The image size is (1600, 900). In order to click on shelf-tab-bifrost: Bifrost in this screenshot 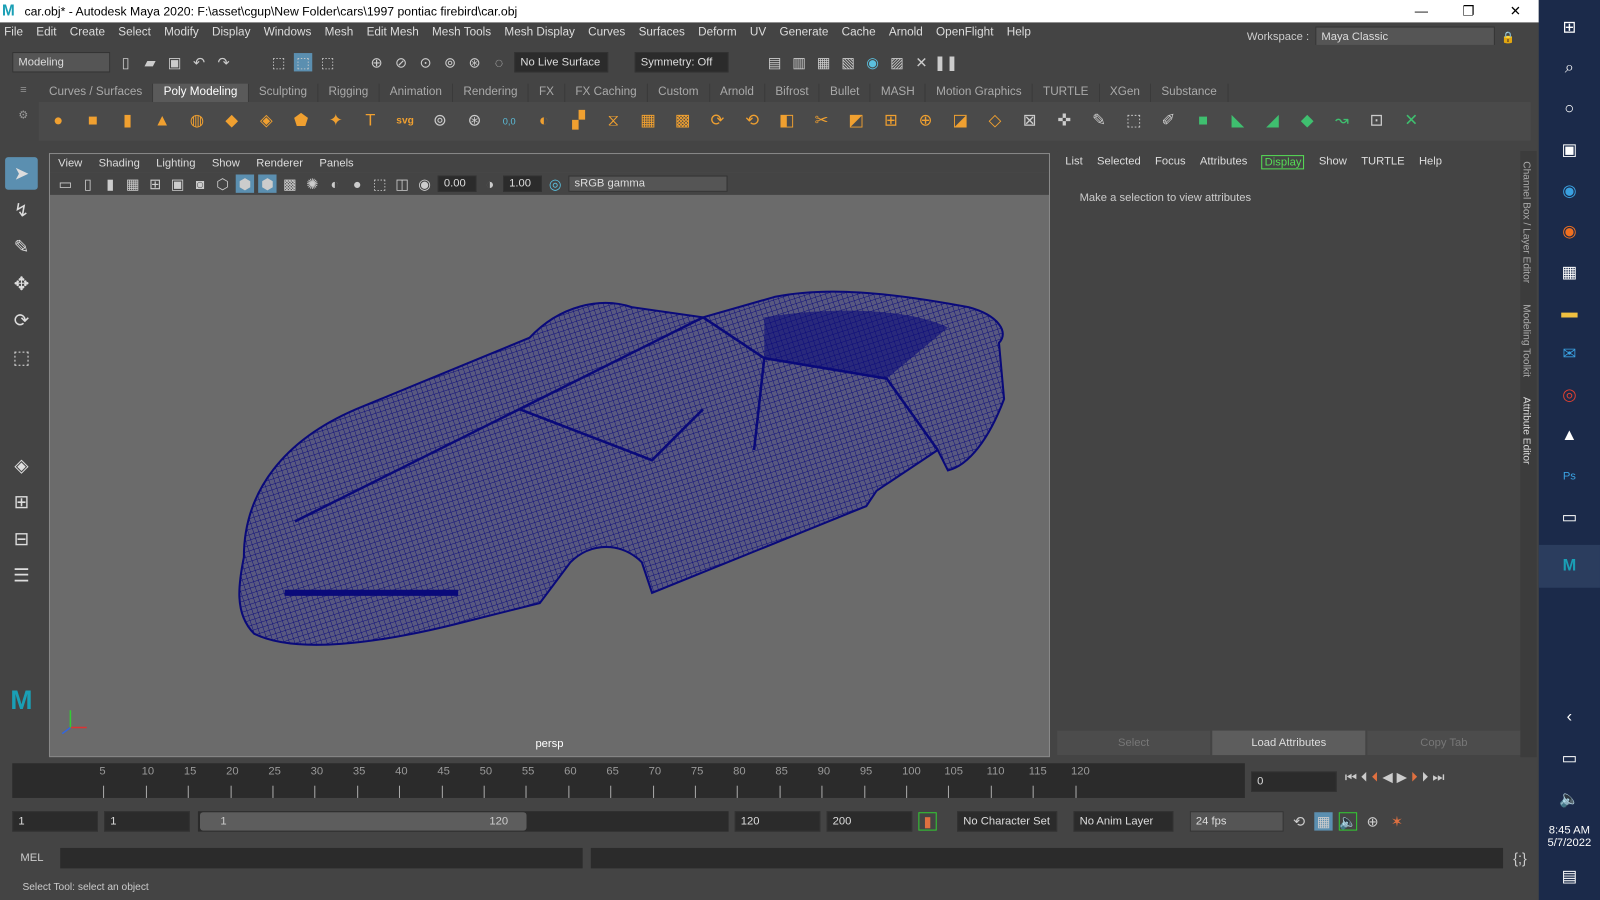, I will do `click(792, 93)`.